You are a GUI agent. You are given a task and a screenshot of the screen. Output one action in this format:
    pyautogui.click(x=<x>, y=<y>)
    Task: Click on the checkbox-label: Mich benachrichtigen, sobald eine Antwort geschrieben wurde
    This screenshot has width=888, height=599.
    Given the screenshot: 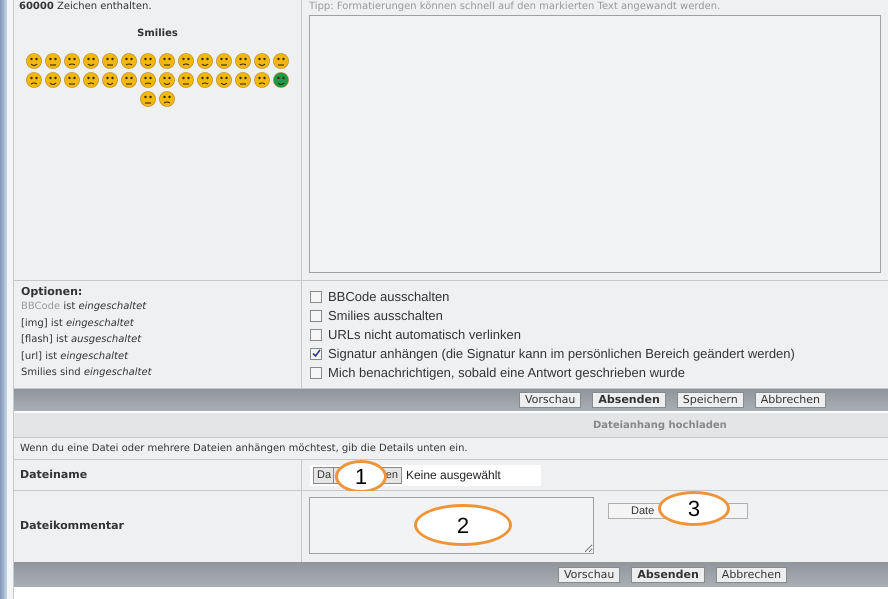 What is the action you would take?
    pyautogui.click(x=506, y=373)
    